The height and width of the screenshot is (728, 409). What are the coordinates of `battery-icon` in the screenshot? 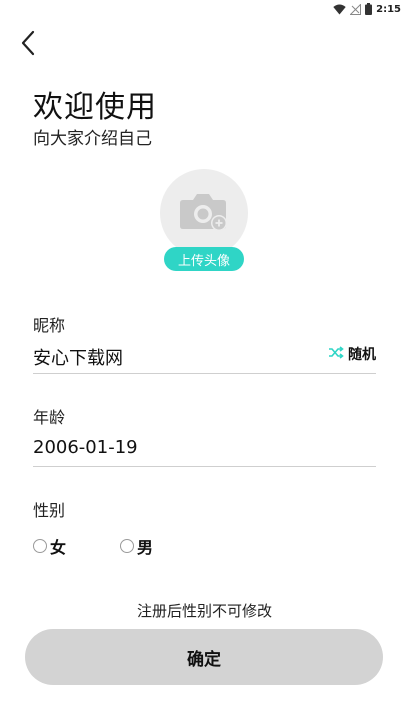 It's located at (369, 9).